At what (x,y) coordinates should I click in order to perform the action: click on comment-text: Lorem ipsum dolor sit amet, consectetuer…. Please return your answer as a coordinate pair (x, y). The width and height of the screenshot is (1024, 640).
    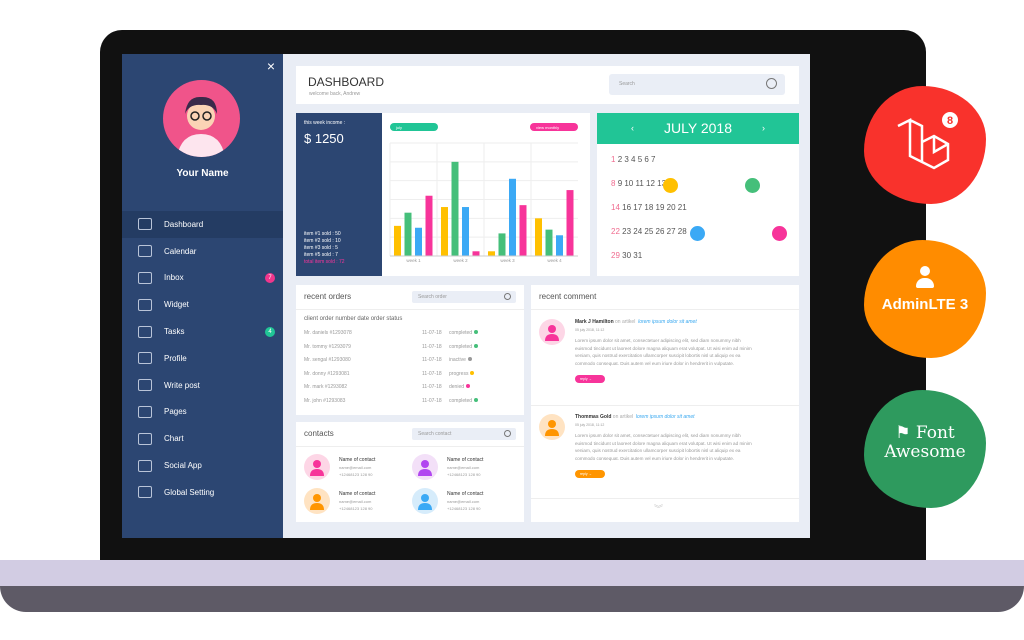
    Looking at the image, I should click on (663, 352).